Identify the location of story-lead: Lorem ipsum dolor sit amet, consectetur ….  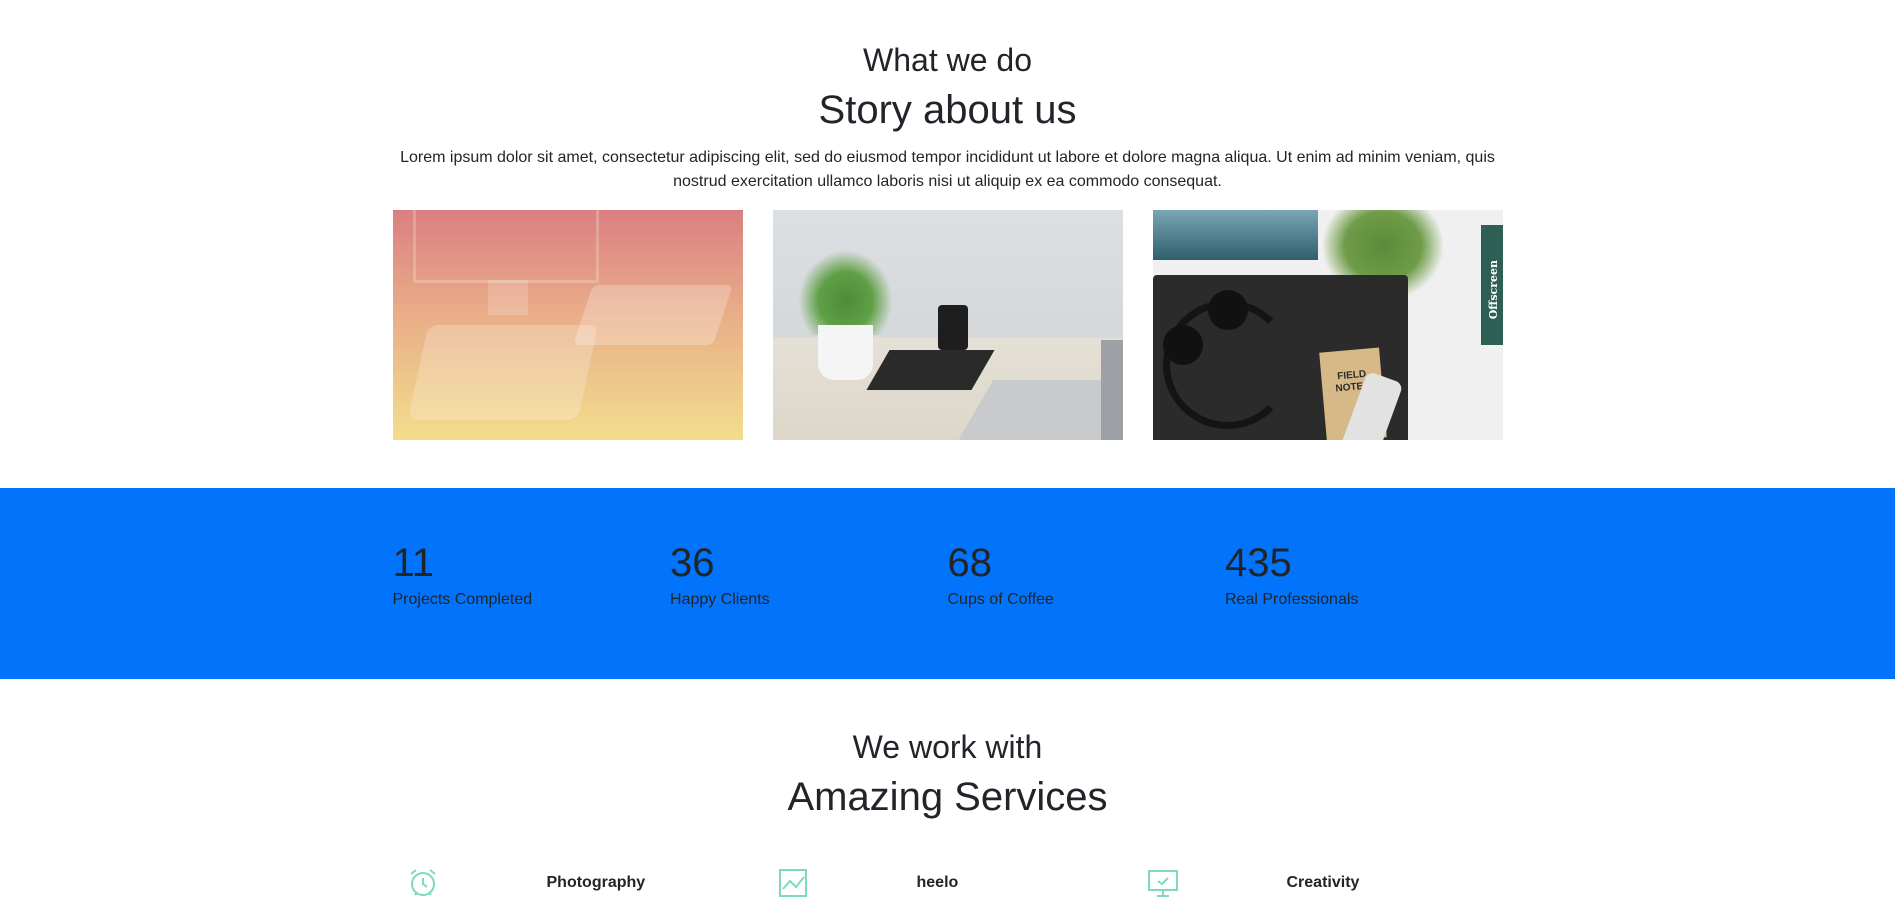
(947, 169).